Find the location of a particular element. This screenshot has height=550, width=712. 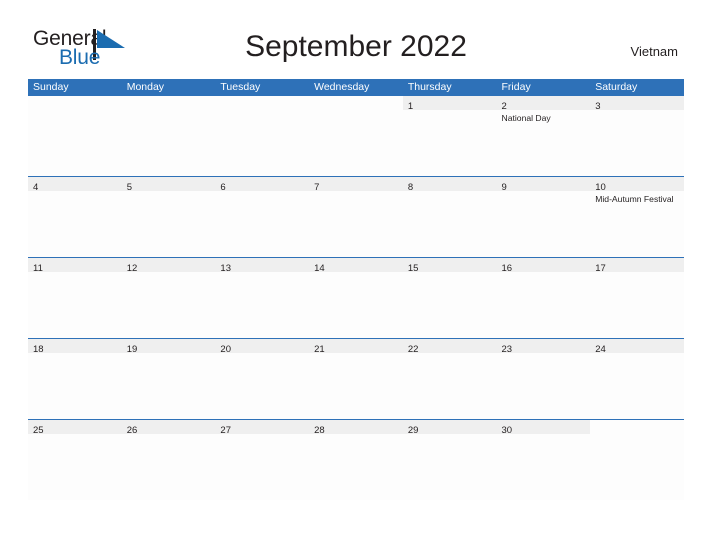

day-number: 15 is located at coordinates (413, 268).